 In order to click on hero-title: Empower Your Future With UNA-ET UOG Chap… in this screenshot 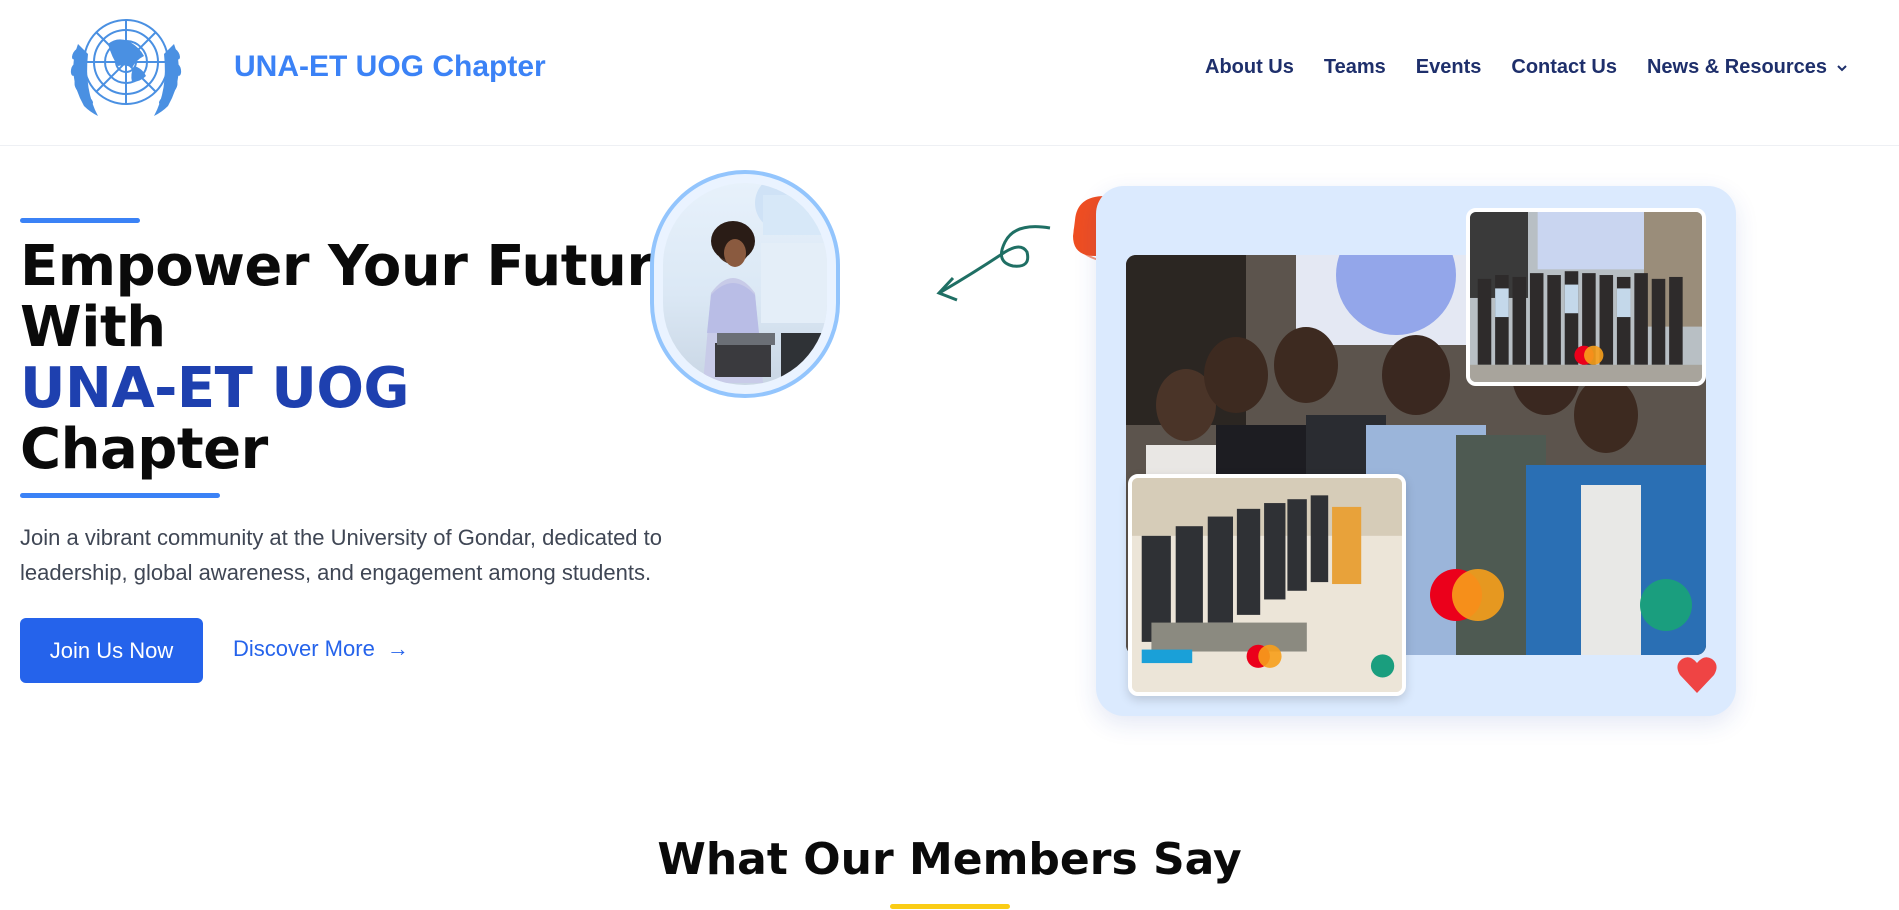, I will do `click(355, 358)`.